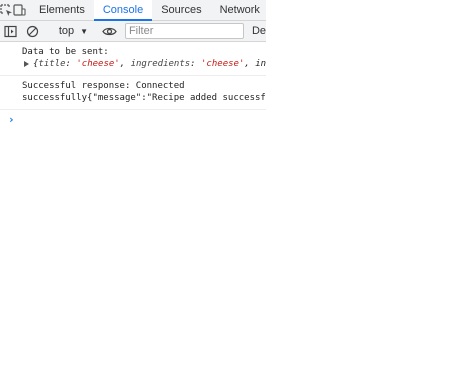 The width and height of the screenshot is (474, 366). I want to click on object-key: ingredients, so click(160, 64).